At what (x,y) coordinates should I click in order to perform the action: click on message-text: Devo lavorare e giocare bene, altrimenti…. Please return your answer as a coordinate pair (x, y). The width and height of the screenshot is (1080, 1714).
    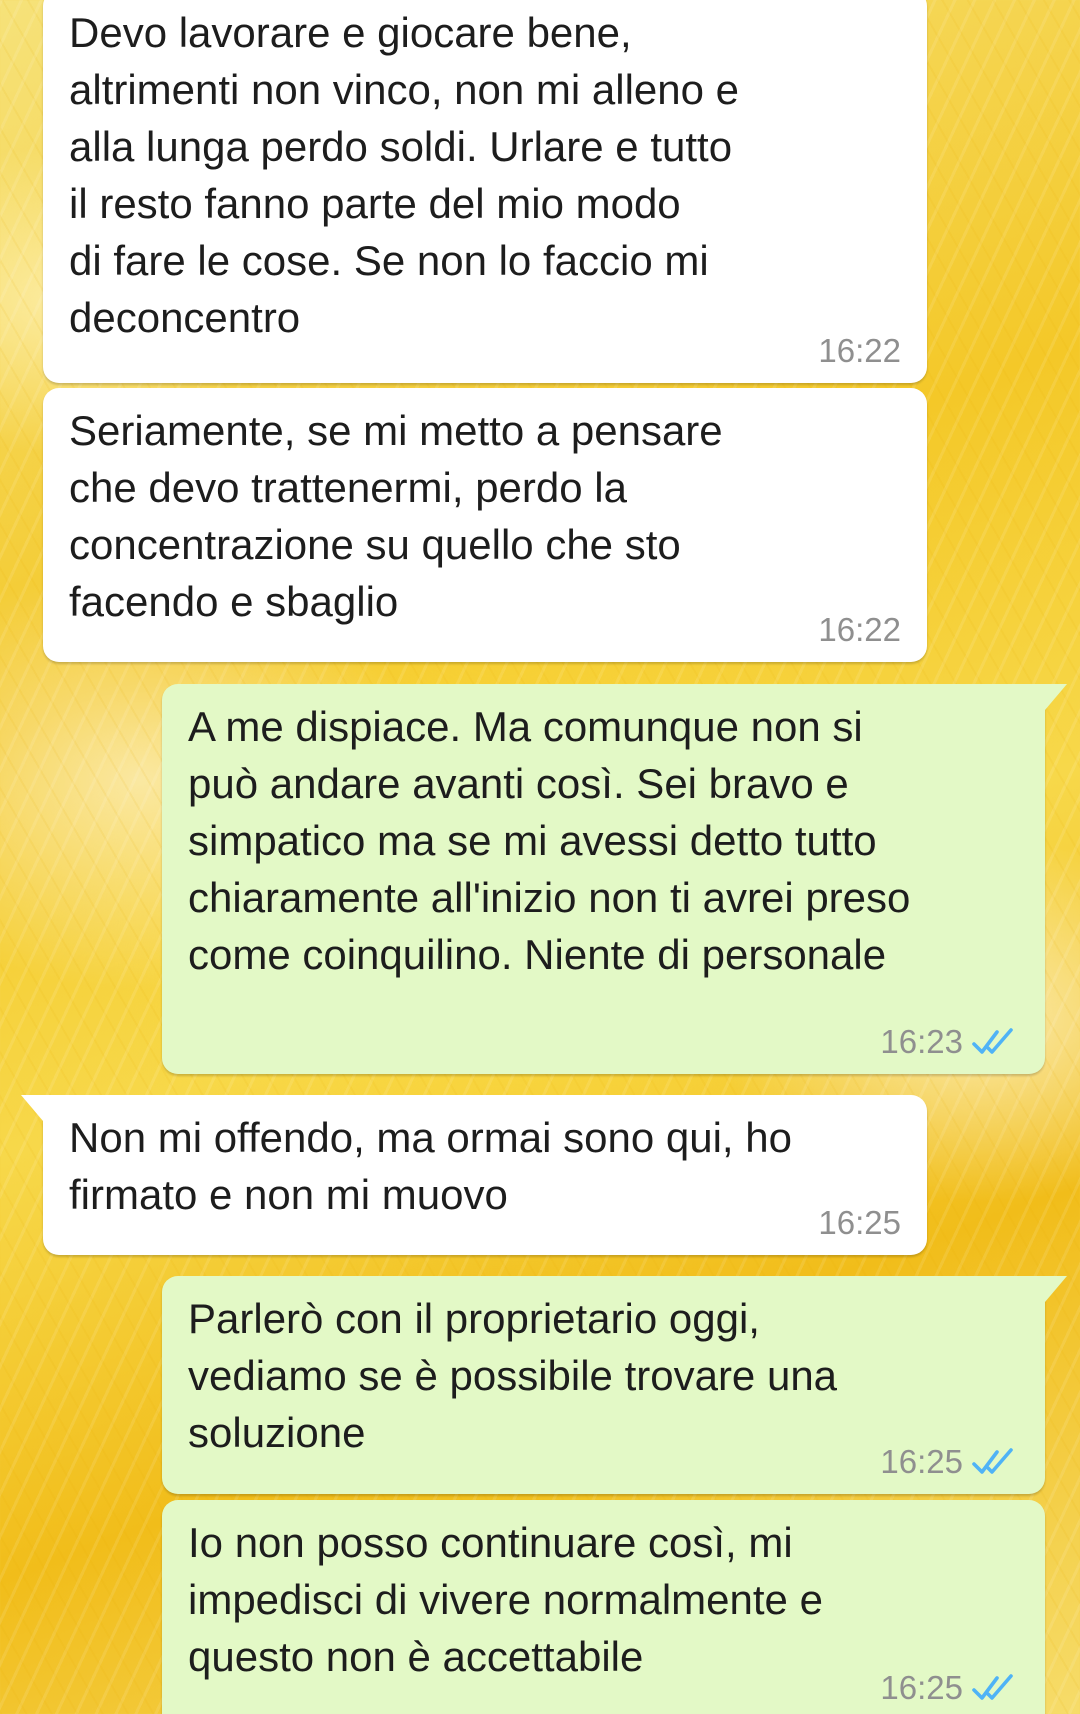
    Looking at the image, I should click on (404, 175).